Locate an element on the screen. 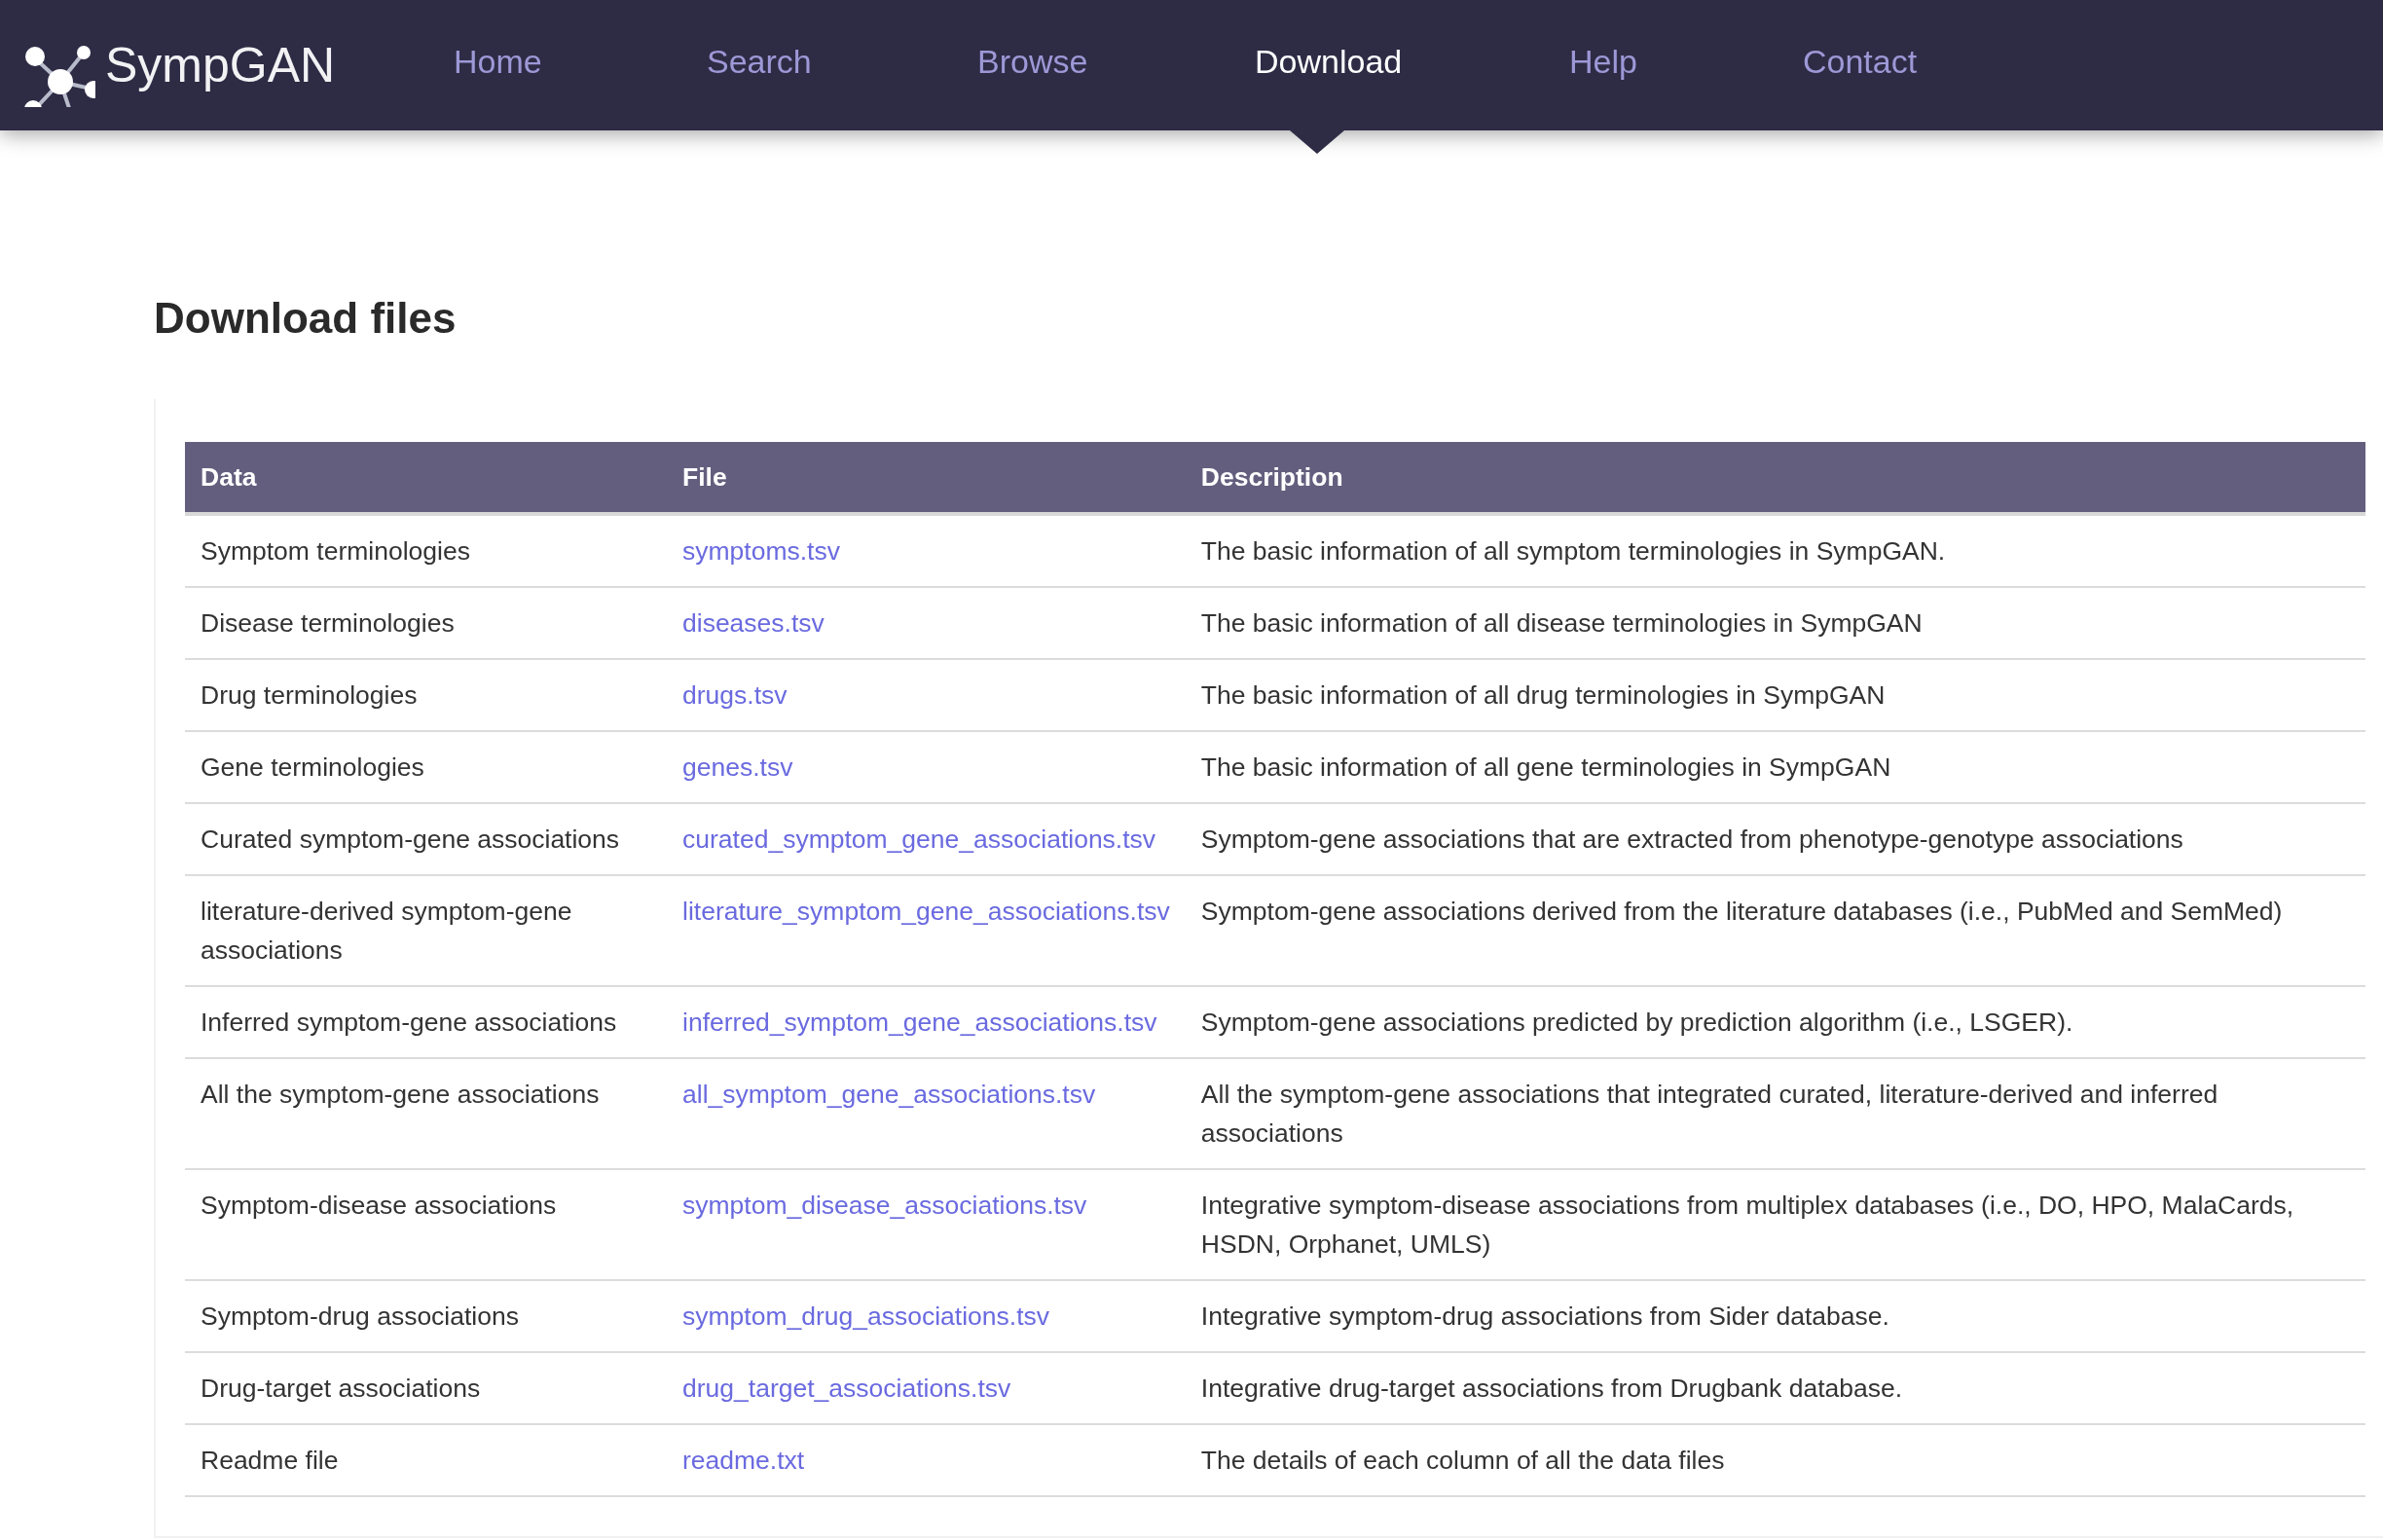 Image resolution: width=2383 pixels, height=1540 pixels. table-cell: The basic information of all drug terminologies in SympGAN is located at coordinates (1543, 695).